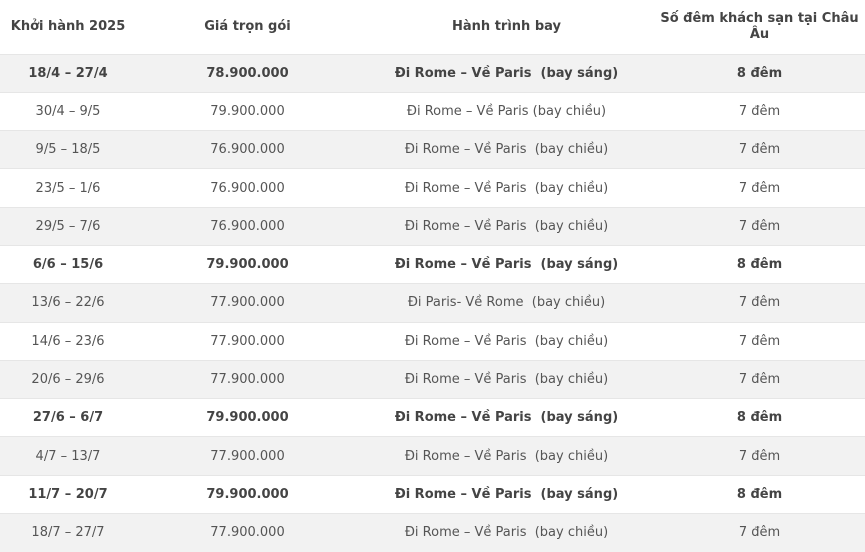  What do you see at coordinates (247, 26) in the screenshot?
I see `header-price: Giá trọn gói` at bounding box center [247, 26].